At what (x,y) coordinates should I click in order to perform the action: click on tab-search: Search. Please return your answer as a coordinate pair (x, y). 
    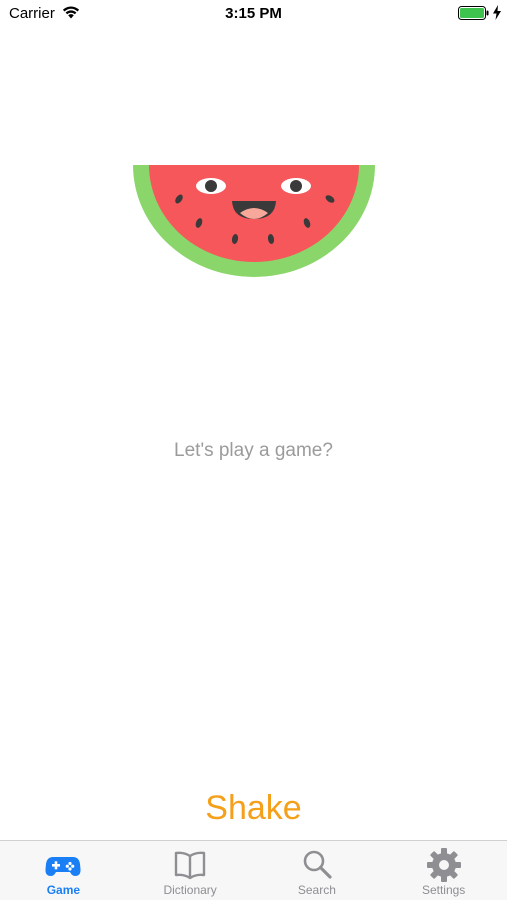
    Looking at the image, I should click on (317, 870).